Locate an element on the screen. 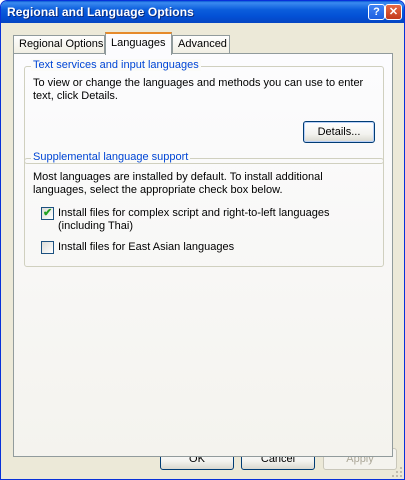  tab-label: Languages is located at coordinates (138, 43).